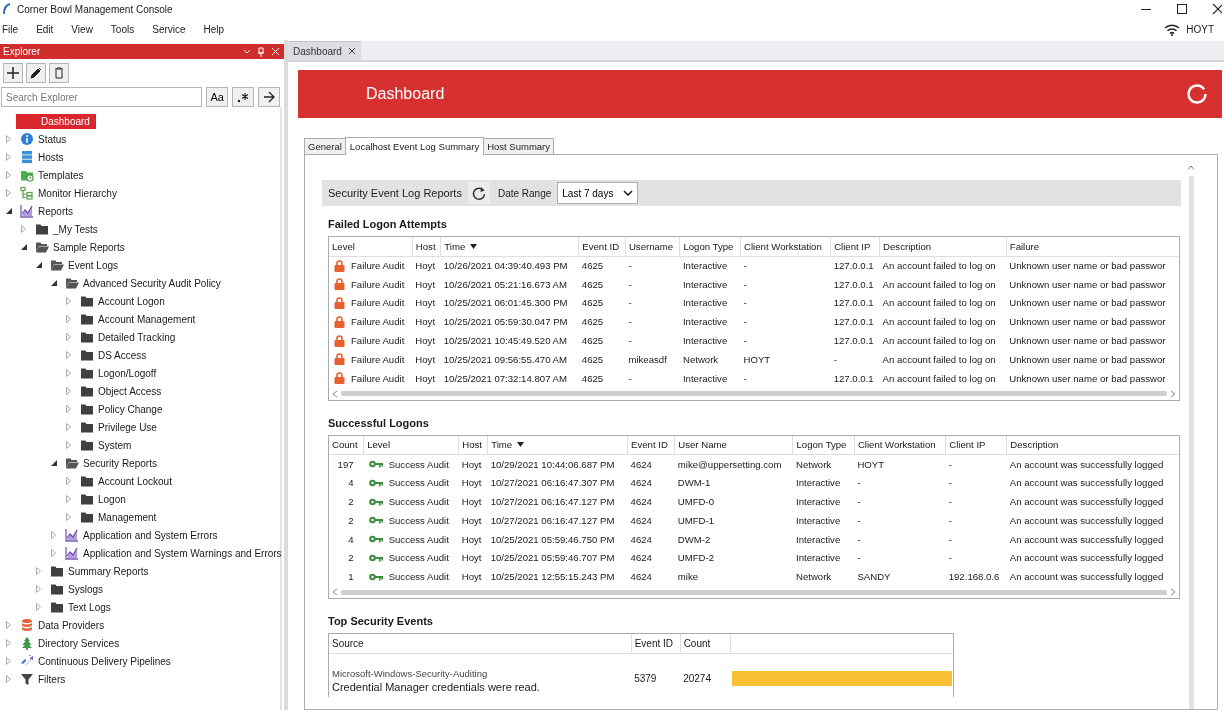  Describe the element at coordinates (480, 644) in the screenshot. I see `column-header: Source` at that location.